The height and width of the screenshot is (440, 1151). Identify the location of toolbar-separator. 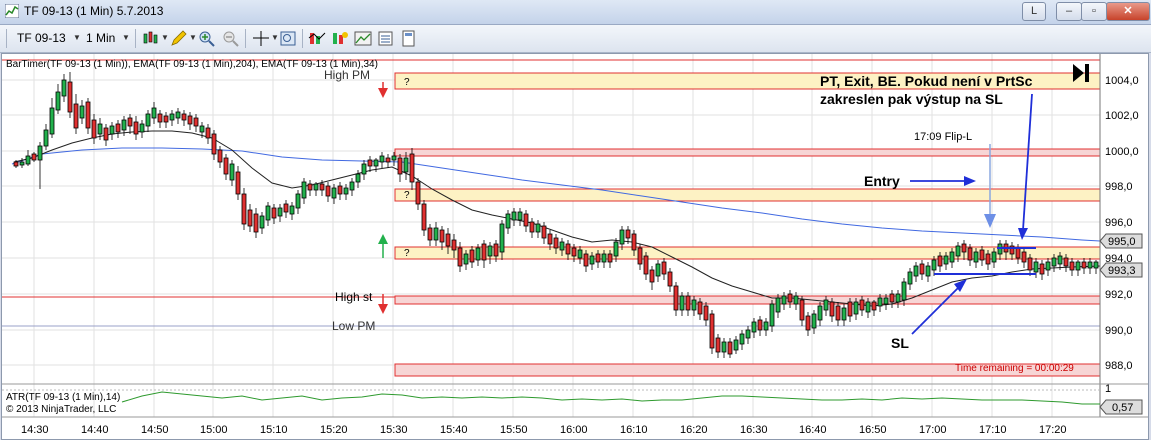
(245, 38).